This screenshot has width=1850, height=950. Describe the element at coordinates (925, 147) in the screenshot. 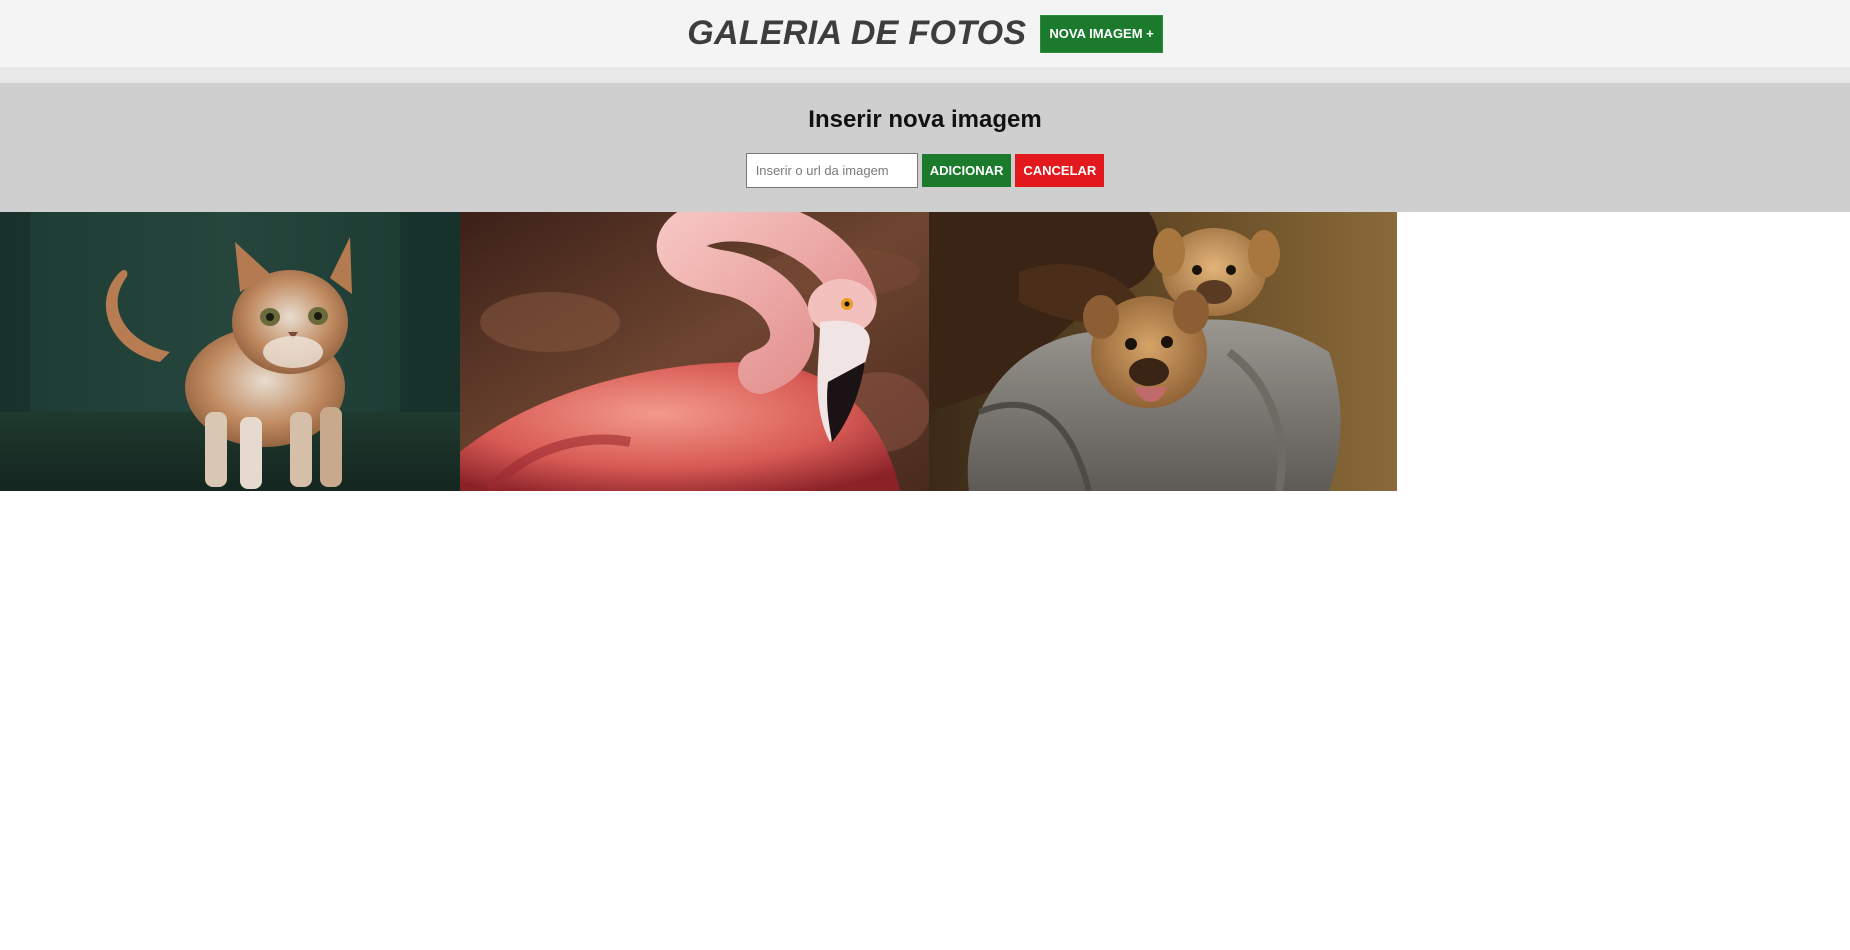

I see `insert-image-panel: Inserir nova imagem ADICIONAR CANCELAR` at that location.